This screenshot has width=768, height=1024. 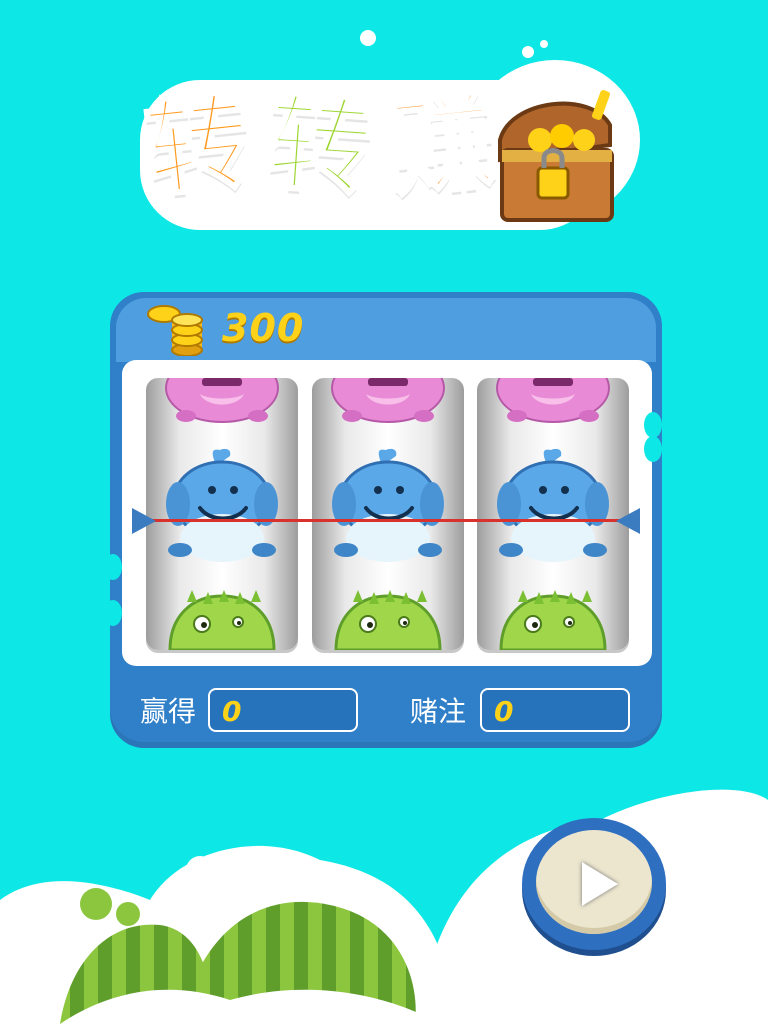 What do you see at coordinates (628, 521) in the screenshot?
I see `payline-marker-right` at bounding box center [628, 521].